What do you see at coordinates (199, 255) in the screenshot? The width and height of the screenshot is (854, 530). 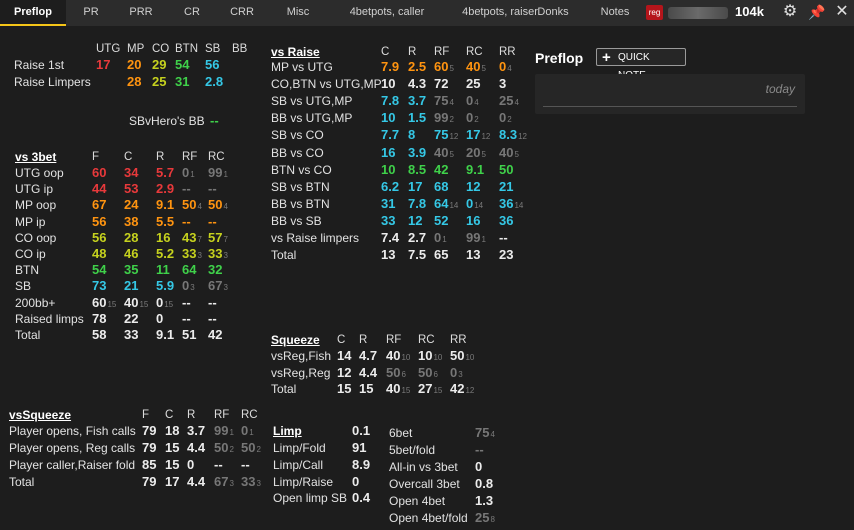 I see `sample-size: 3` at bounding box center [199, 255].